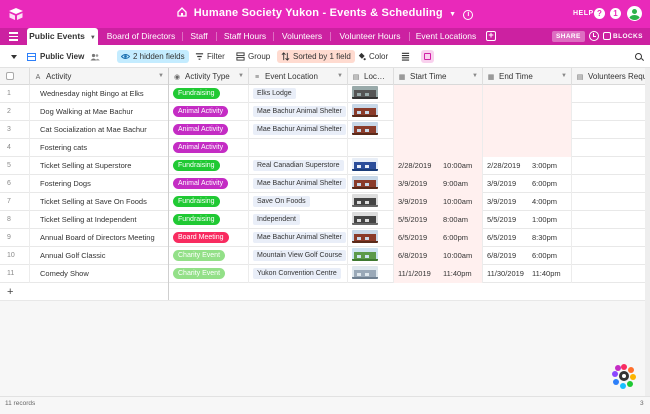 The width and height of the screenshot is (650, 414). Describe the element at coordinates (209, 238) in the screenshot. I see `cell-activity-type: Board Meeting` at that location.